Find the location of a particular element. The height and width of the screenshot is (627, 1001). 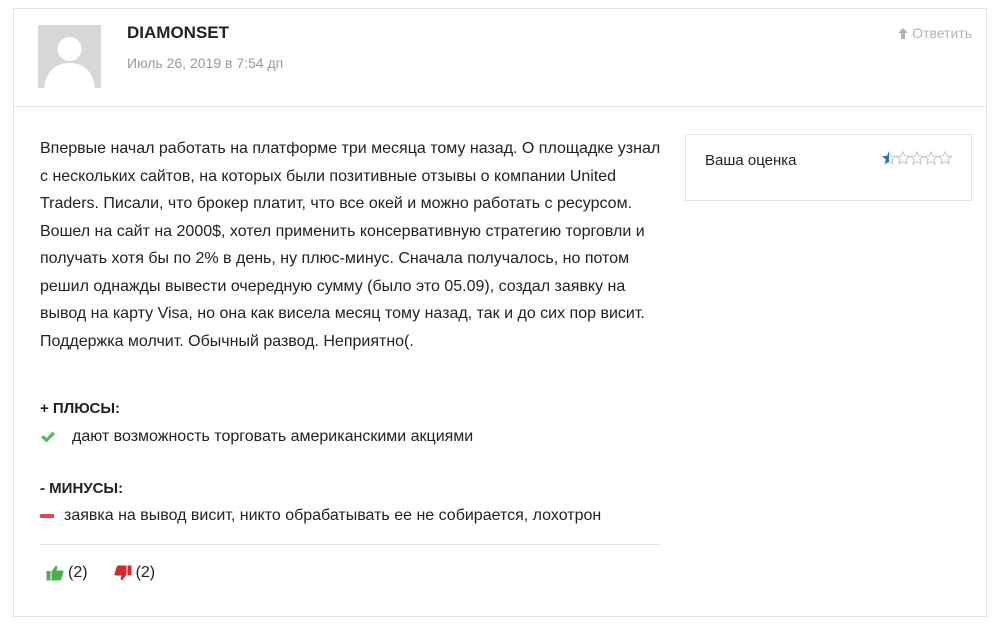

reply-label: Ответить is located at coordinates (942, 33).